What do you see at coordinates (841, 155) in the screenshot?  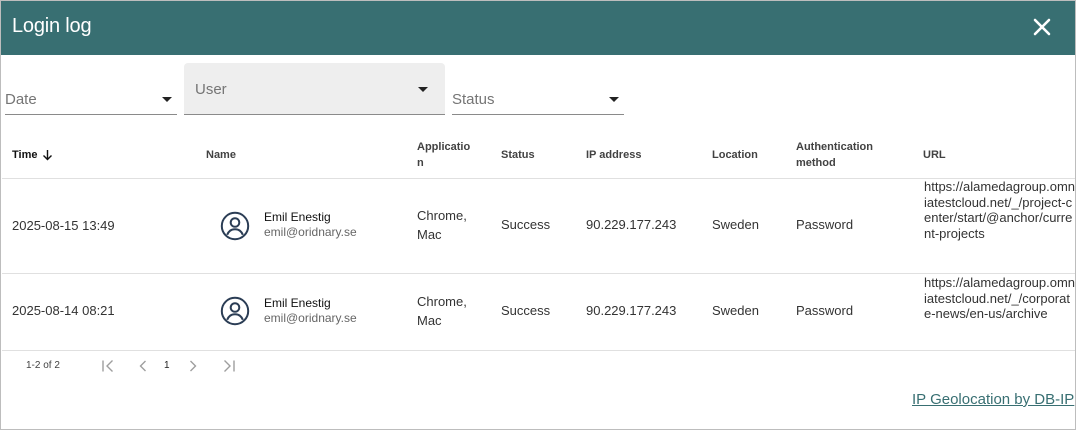 I see `column-header-authentication-method: Authentication method` at bounding box center [841, 155].